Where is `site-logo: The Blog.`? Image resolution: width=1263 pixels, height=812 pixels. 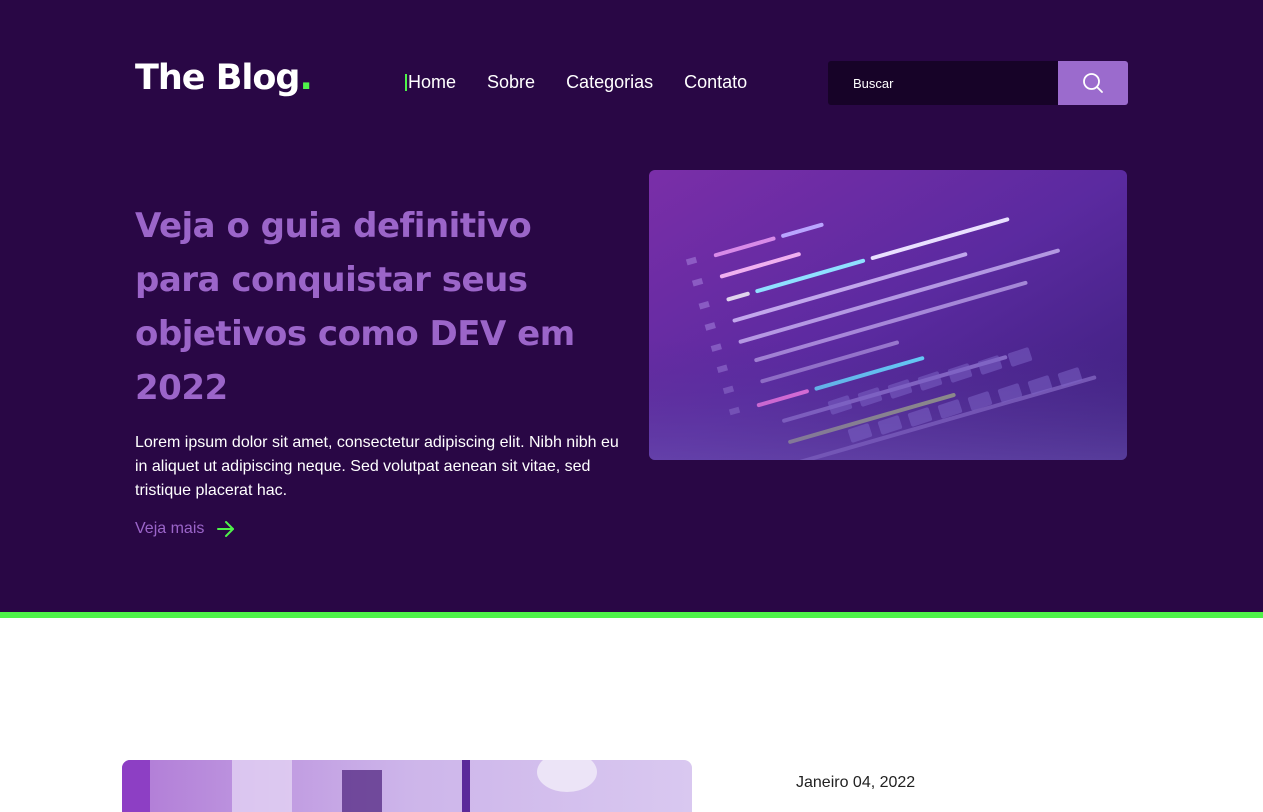 site-logo: The Blog. is located at coordinates (224, 78).